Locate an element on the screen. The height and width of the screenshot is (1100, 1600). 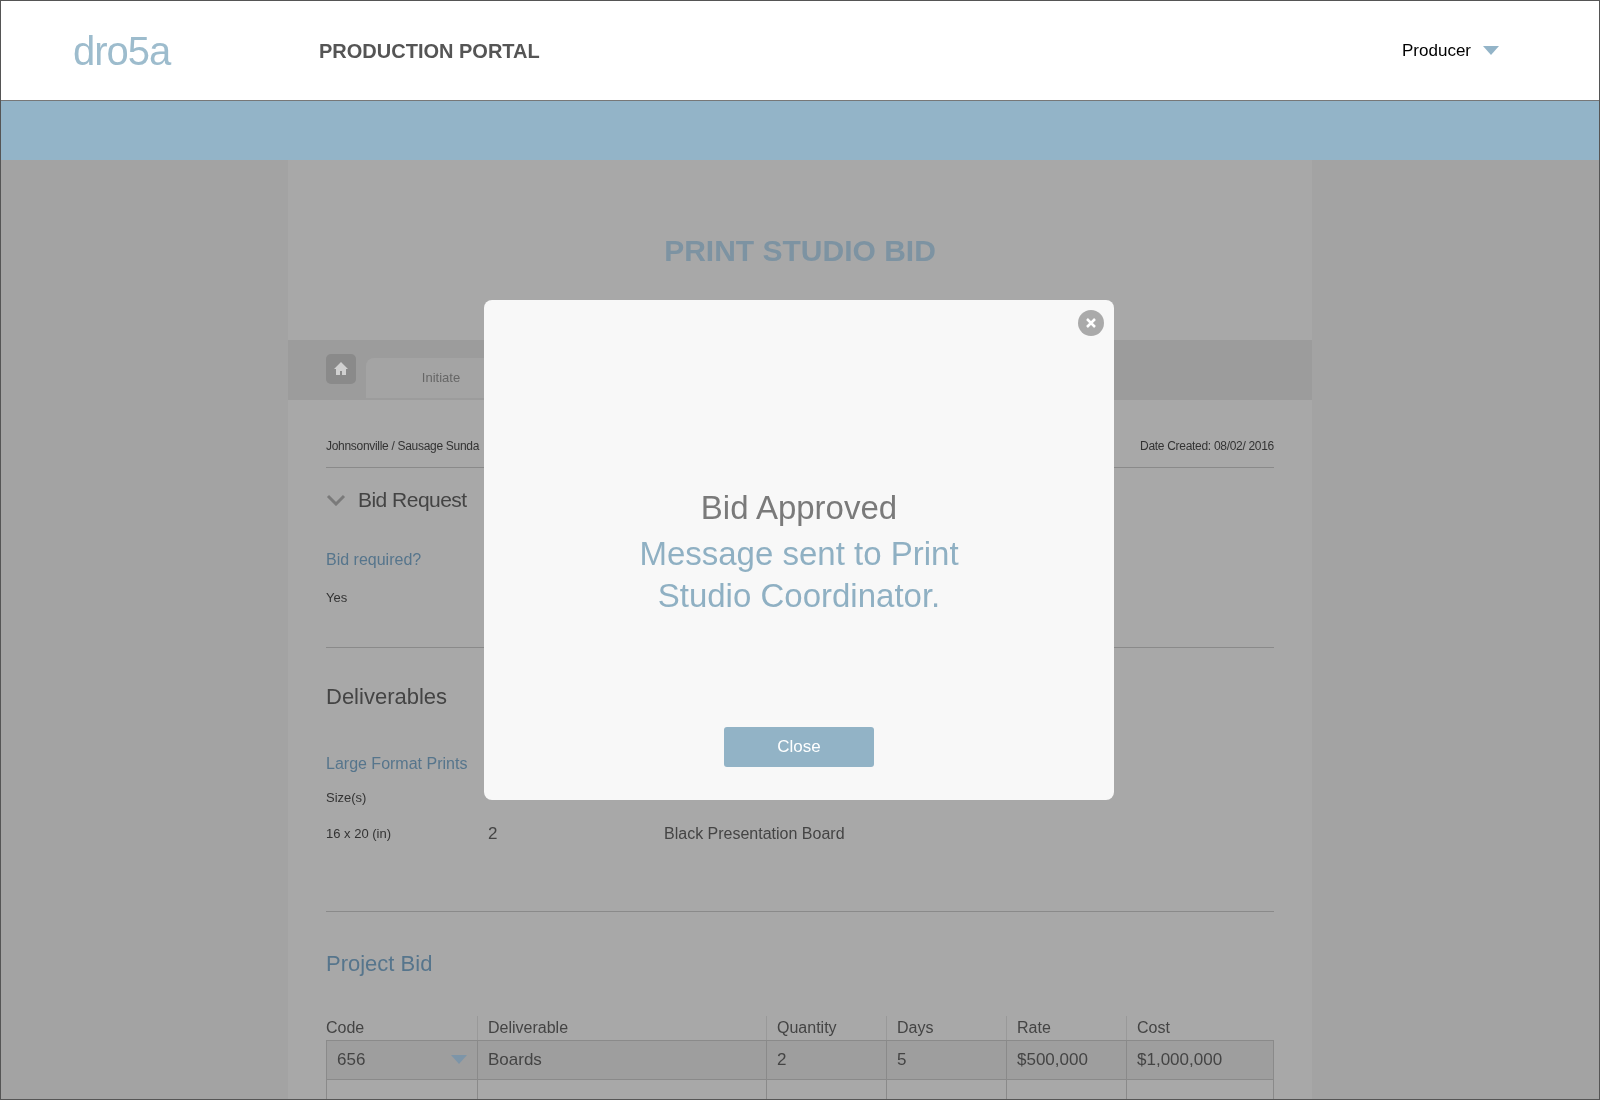
field-value: 2 is located at coordinates (493, 833).